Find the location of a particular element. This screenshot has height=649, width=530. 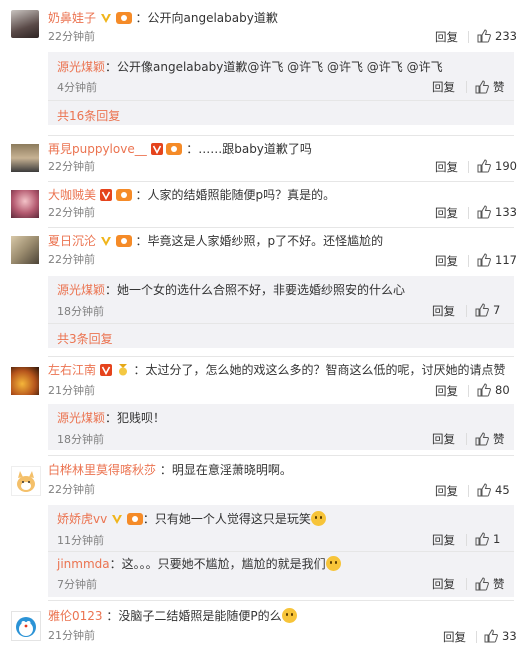

more-replies-link: 共3条回复 is located at coordinates (85, 338).